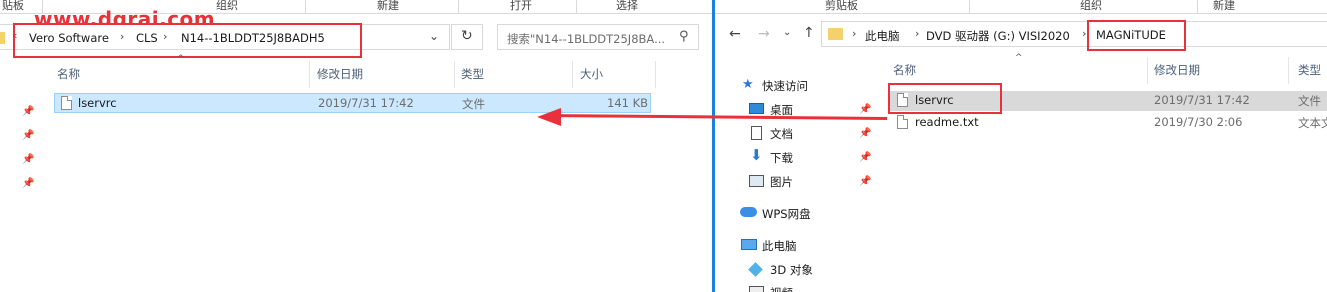 This screenshot has height=292, width=1327. What do you see at coordinates (97, 103) in the screenshot?
I see `file-name: lservrc` at bounding box center [97, 103].